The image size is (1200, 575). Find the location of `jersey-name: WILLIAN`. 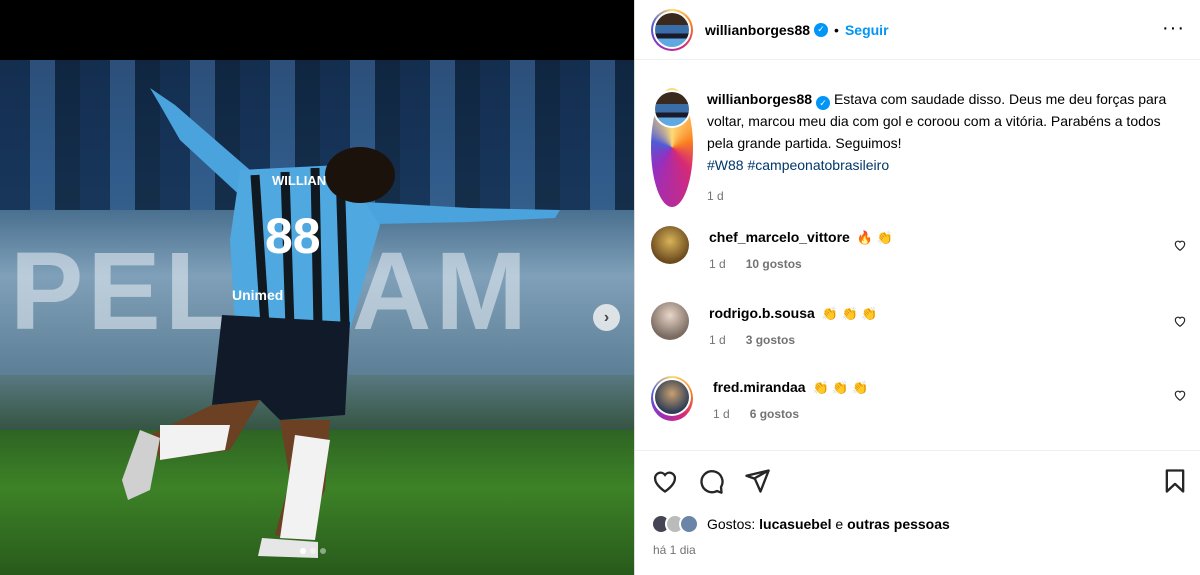

jersey-name: WILLIAN is located at coordinates (299, 180).